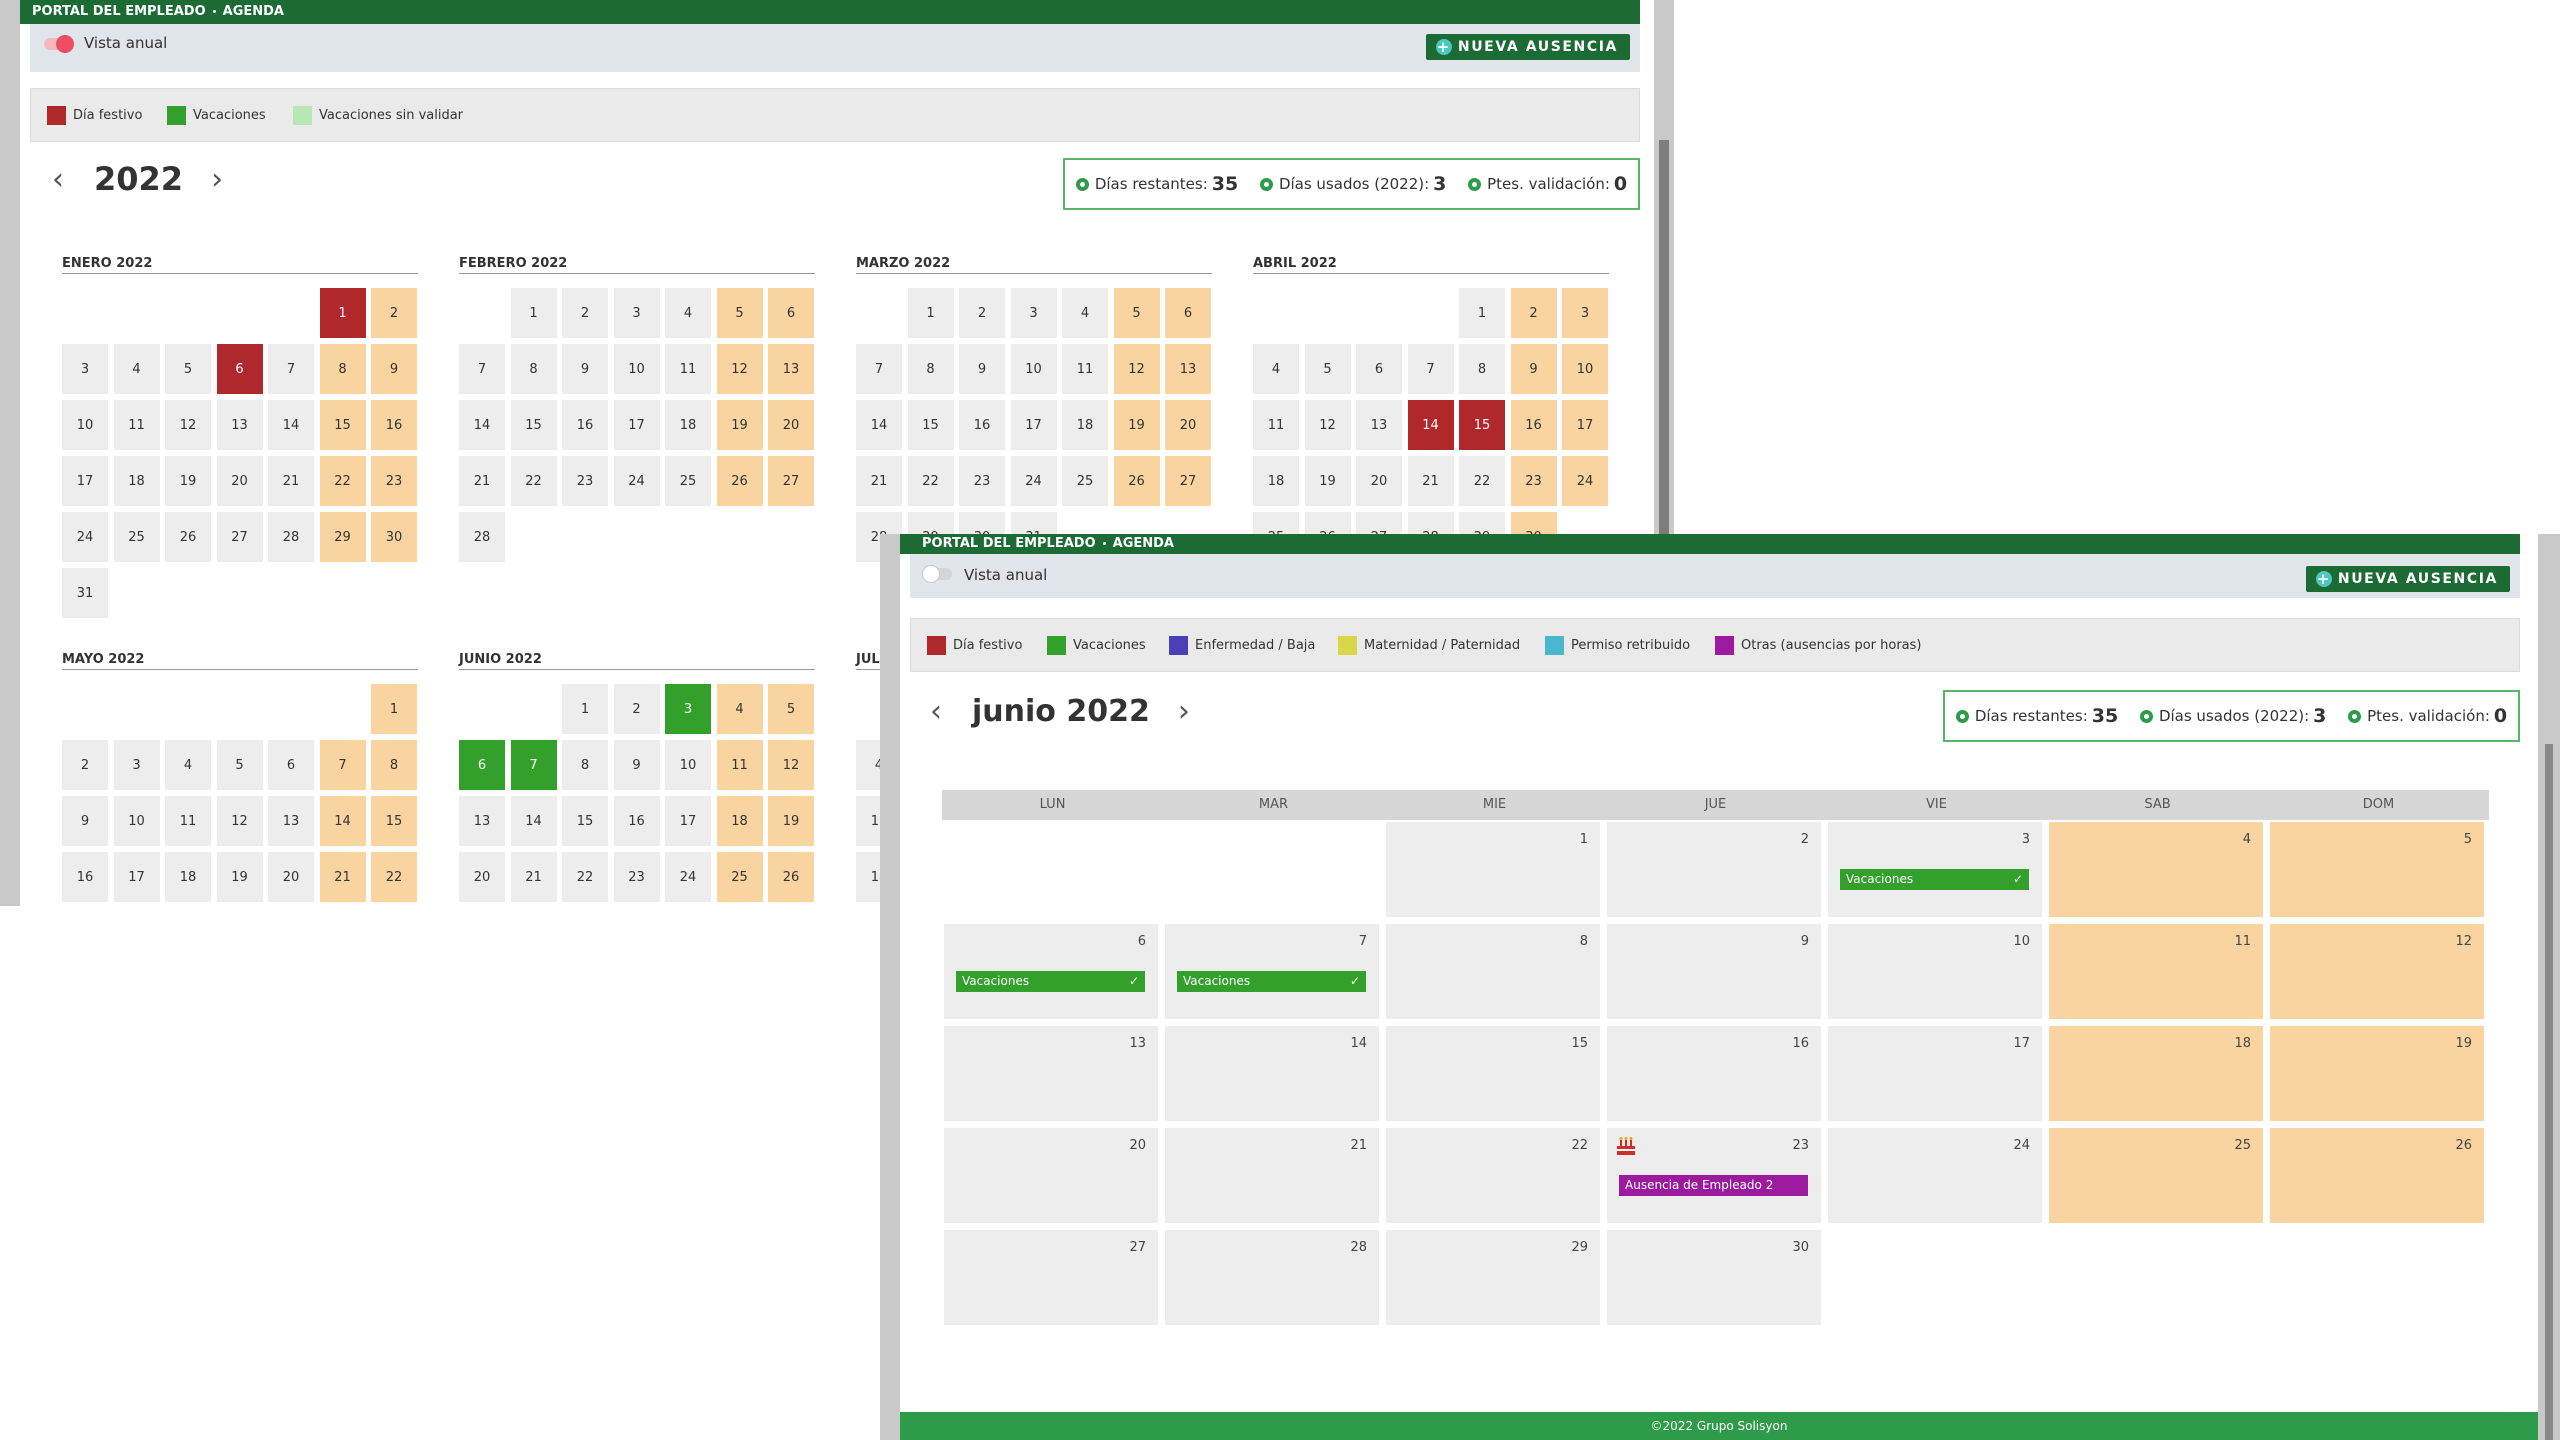  What do you see at coordinates (937, 574) in the screenshot?
I see `annual-view-toggle` at bounding box center [937, 574].